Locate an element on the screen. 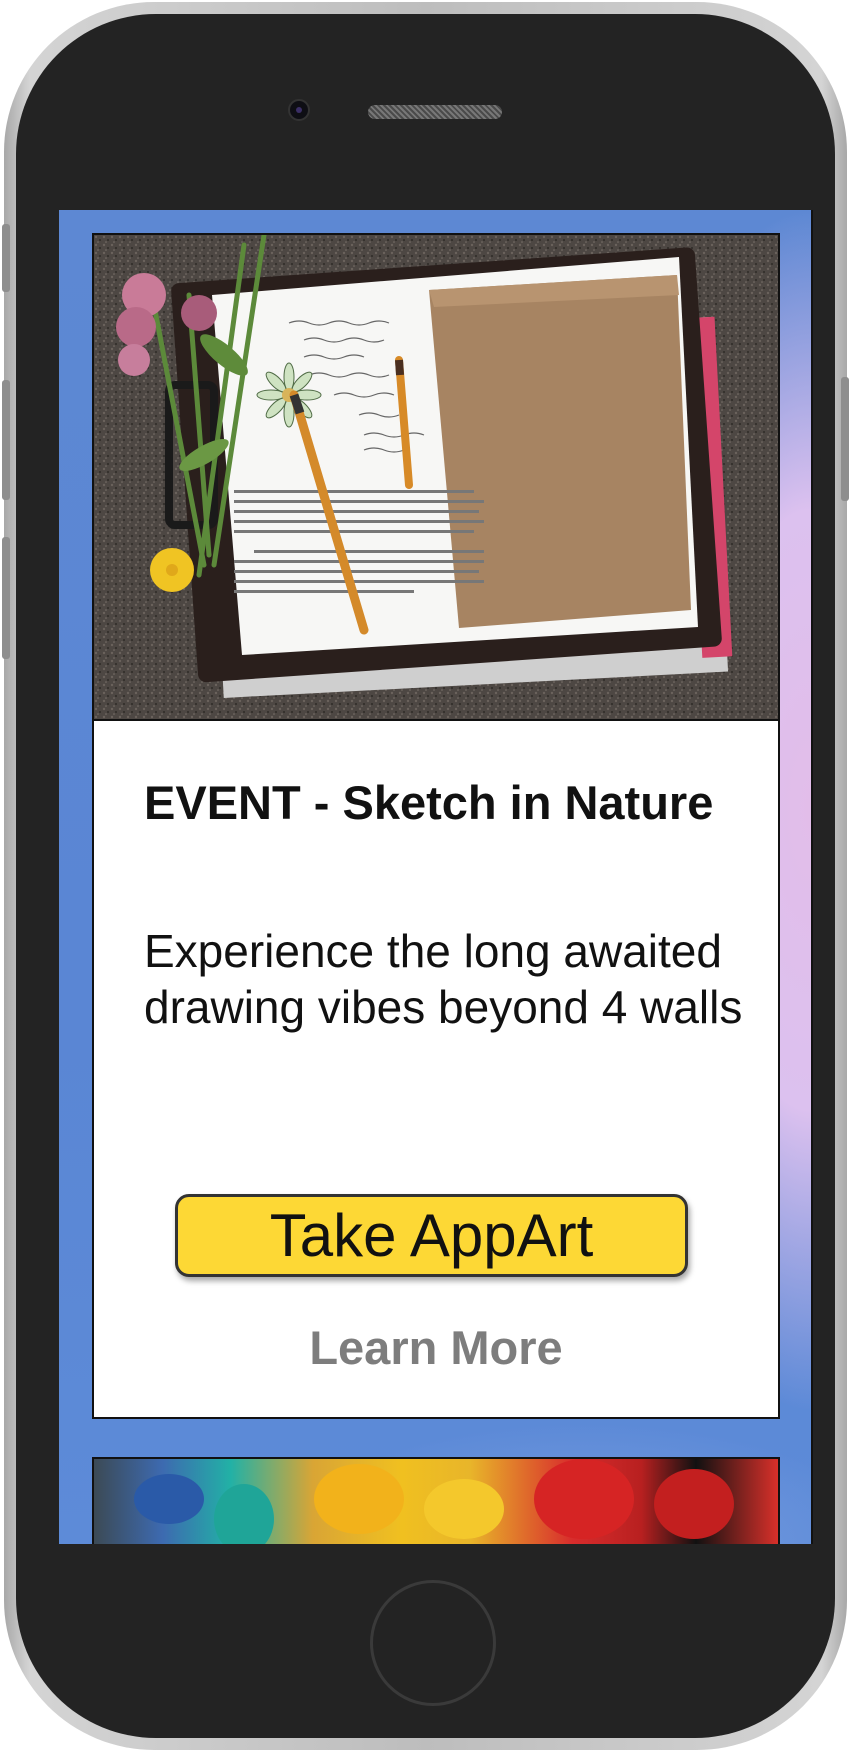 This screenshot has height=1754, width=861. power-button is located at coordinates (845, 439).